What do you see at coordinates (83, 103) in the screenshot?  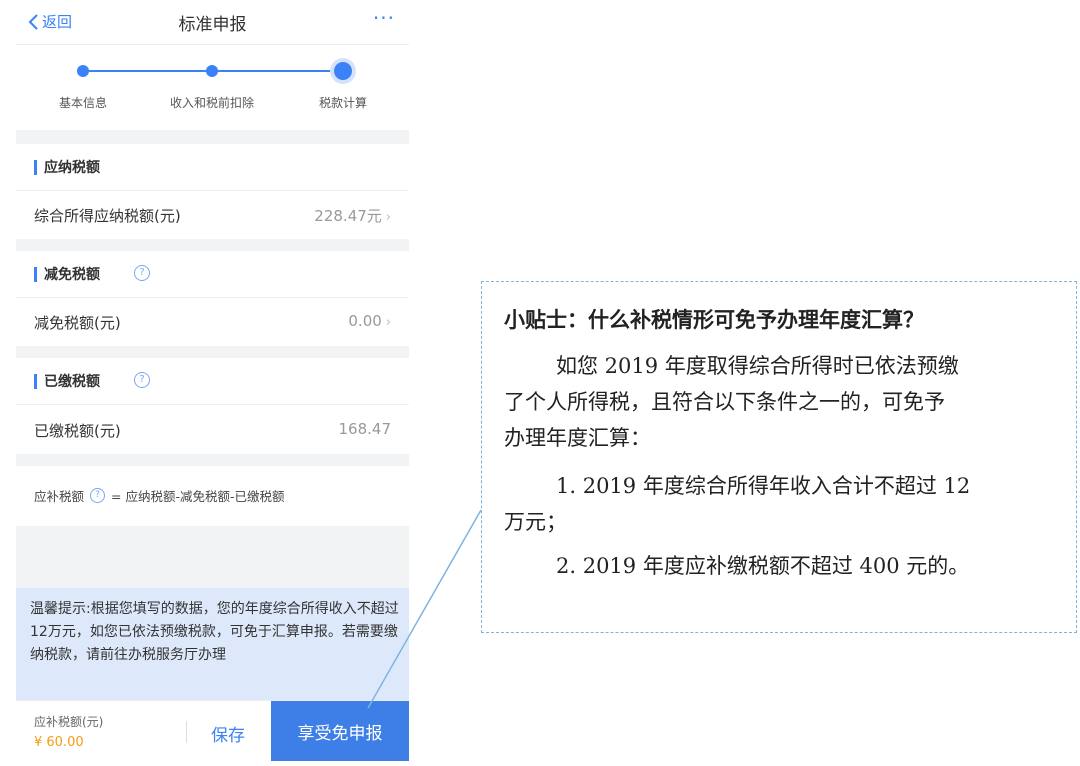 I see `step-label-basic-info: 基本信息` at bounding box center [83, 103].